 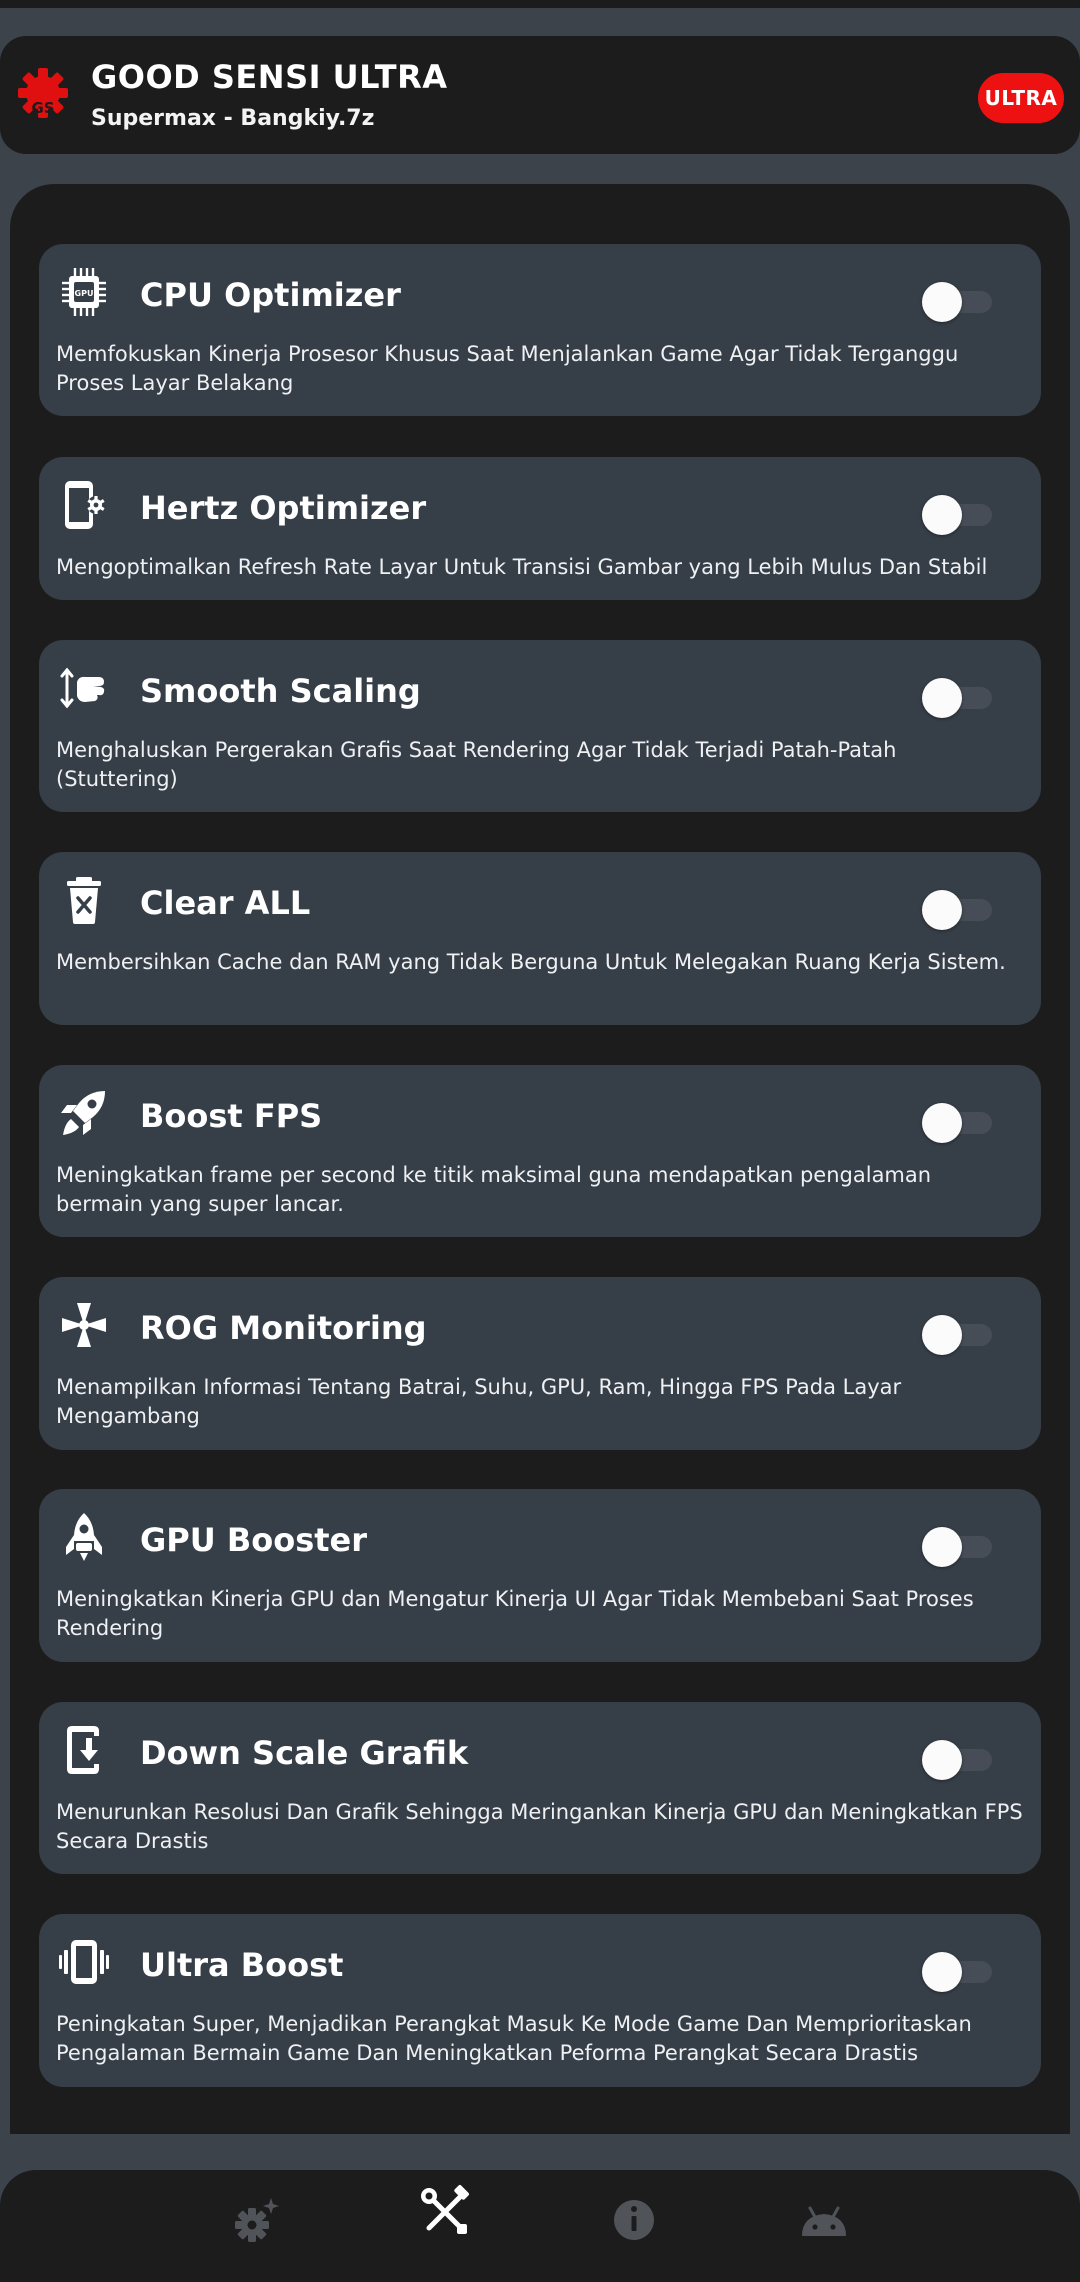 What do you see at coordinates (270, 295) in the screenshot?
I see `feature-title: CPU Optimizer` at bounding box center [270, 295].